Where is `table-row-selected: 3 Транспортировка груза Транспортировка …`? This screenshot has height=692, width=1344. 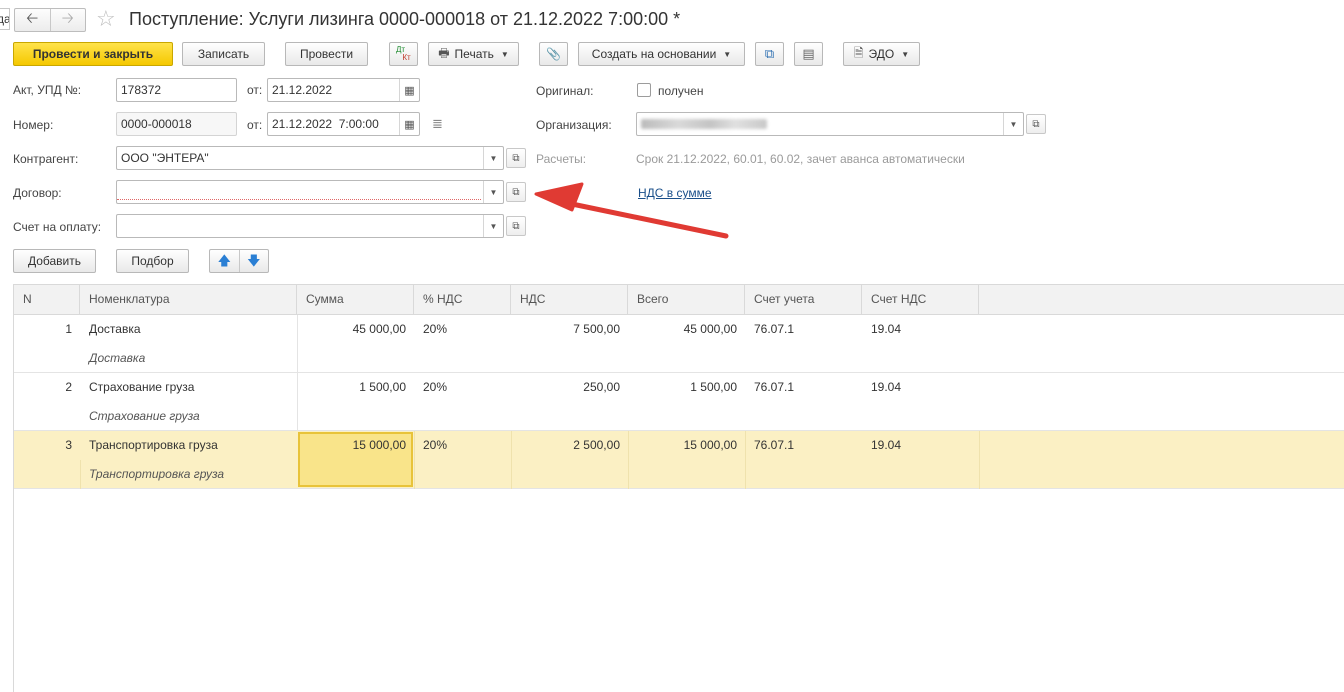
table-row-selected: 3 Транспортировка груза Транспортировка … is located at coordinates (679, 460).